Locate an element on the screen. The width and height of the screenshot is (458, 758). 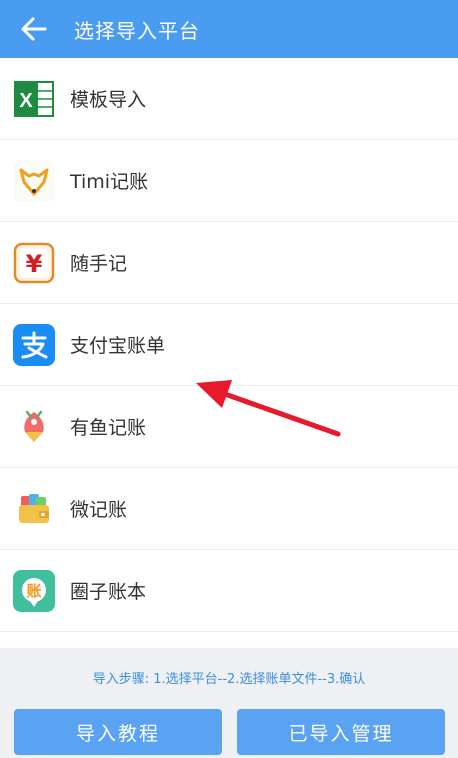
circle-ledger-icon: 账 is located at coordinates (34, 590).